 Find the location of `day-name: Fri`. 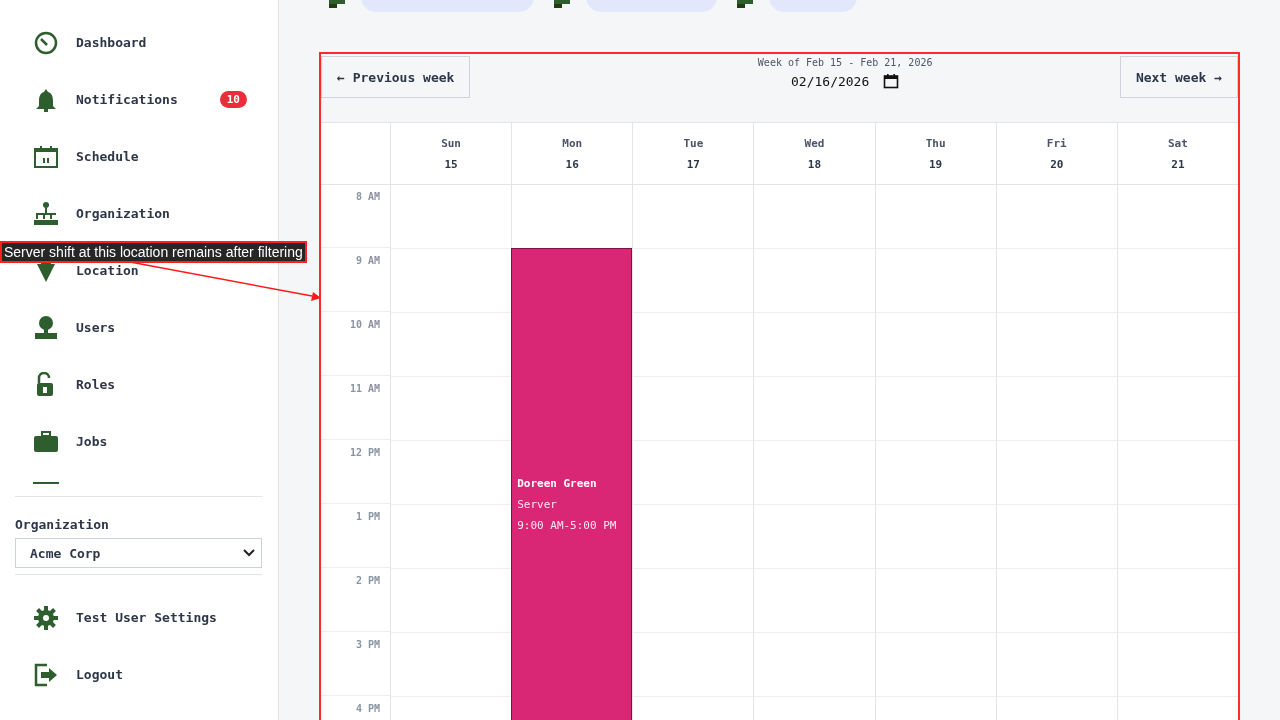

day-name: Fri is located at coordinates (1056, 143).